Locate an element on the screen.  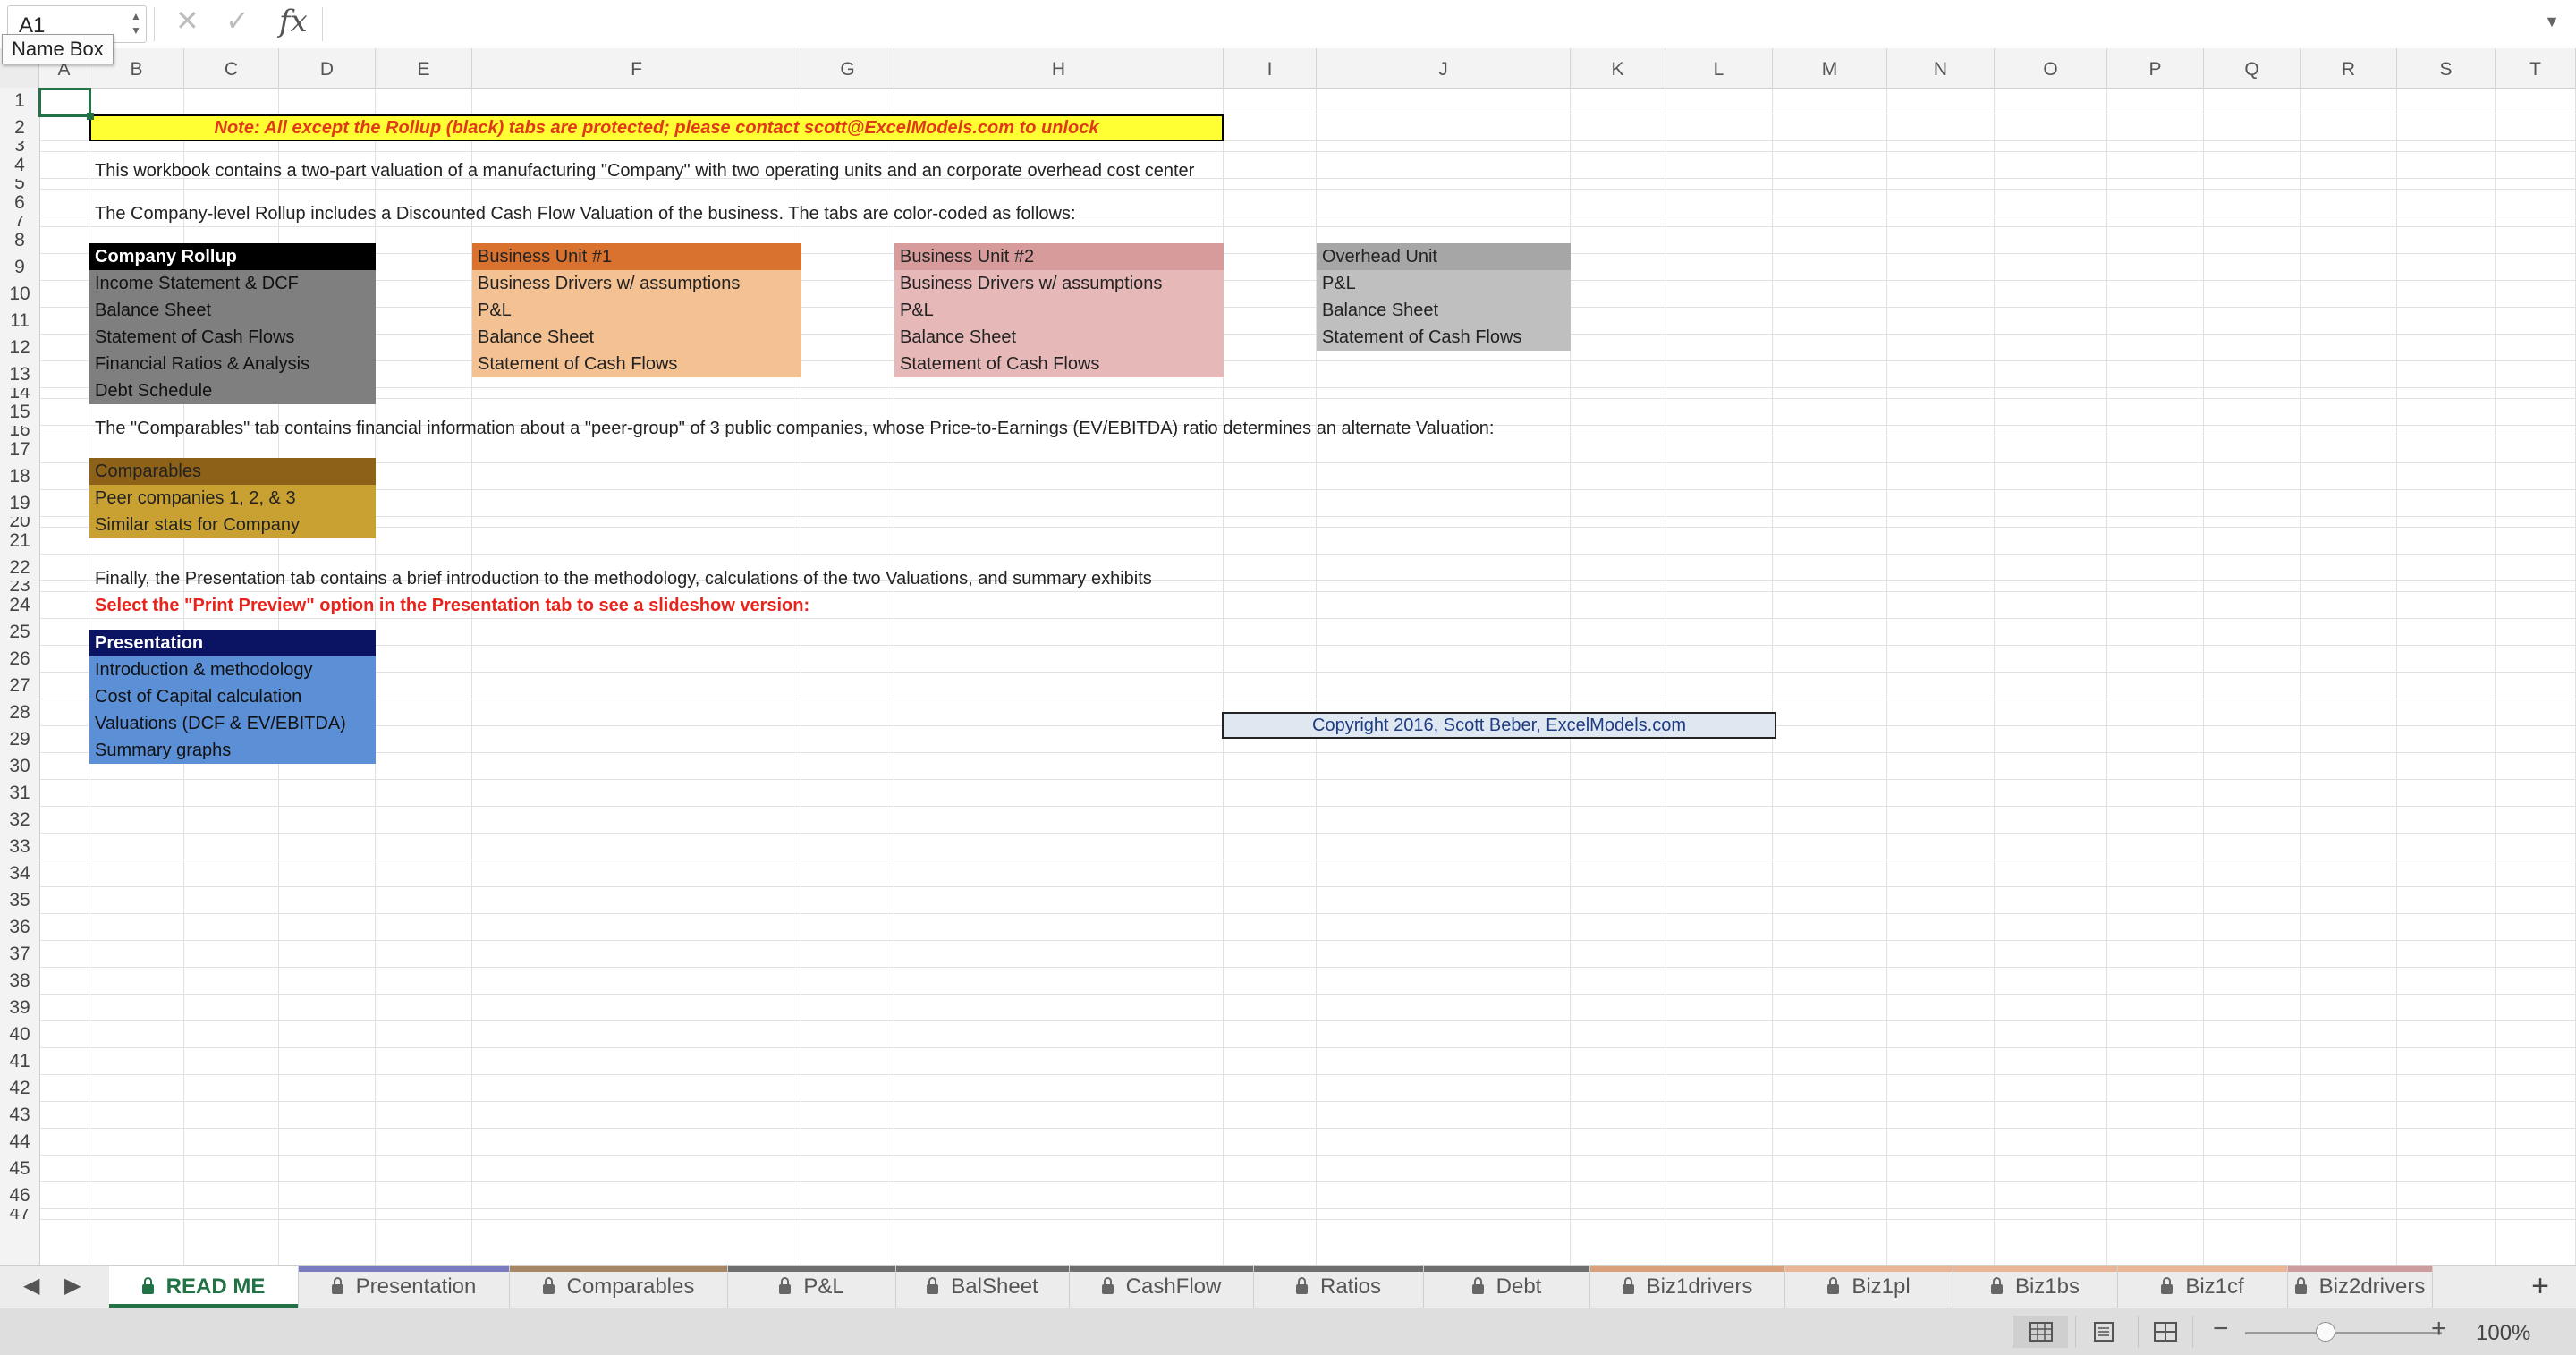
column-header-L: L is located at coordinates (1719, 68).